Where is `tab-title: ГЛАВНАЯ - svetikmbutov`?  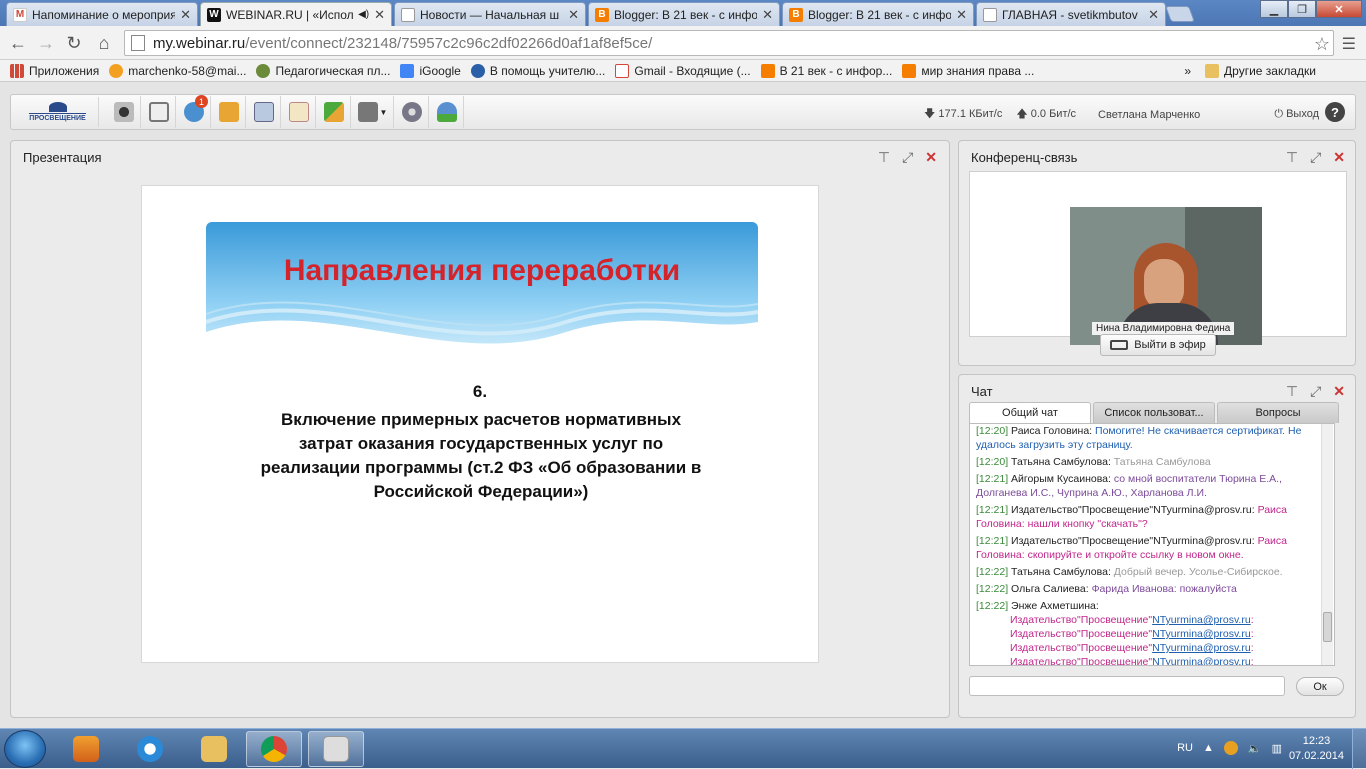
tab-title: ГЛАВНАЯ - svetikmbutov is located at coordinates (1070, 14).